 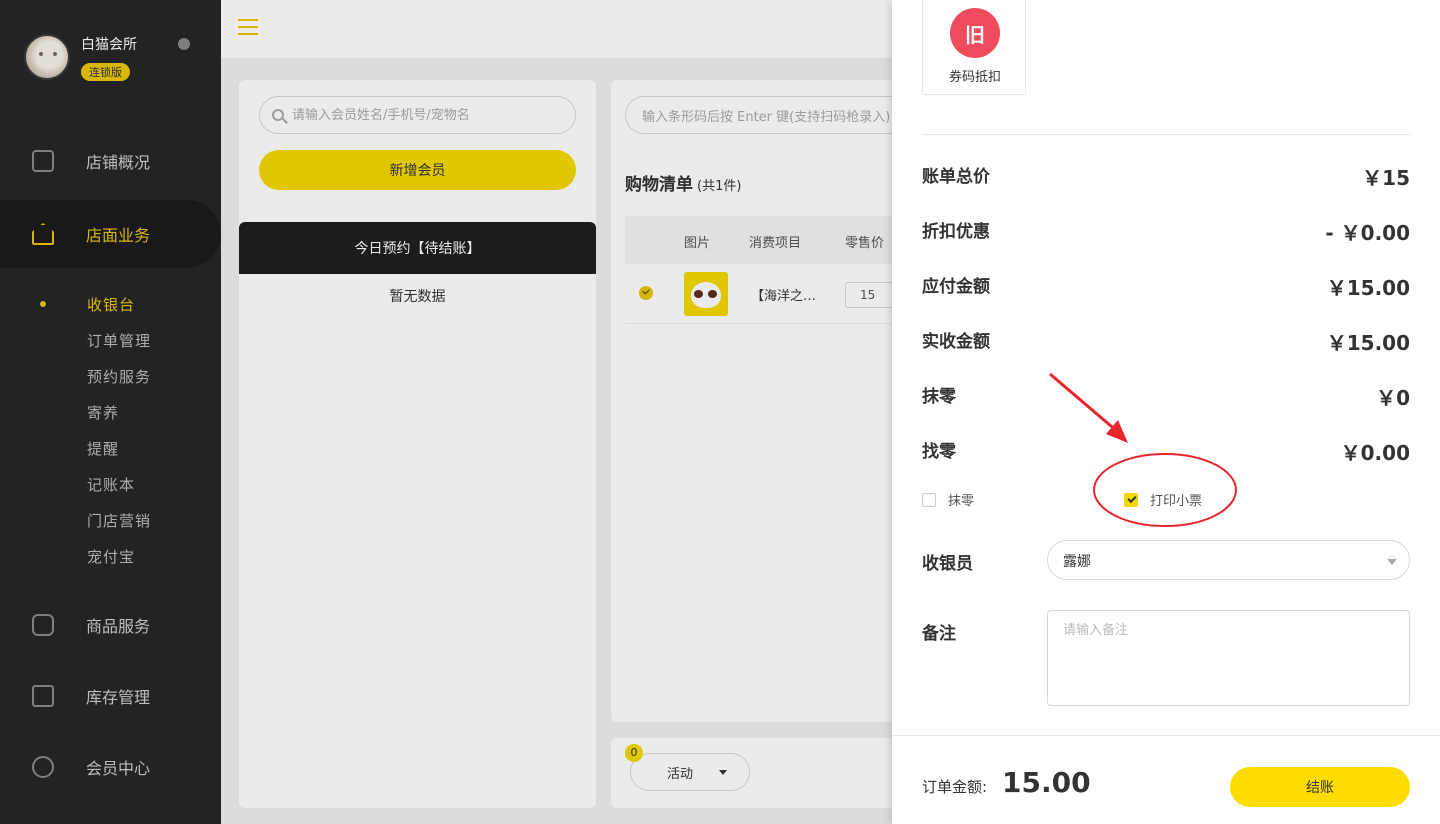 What do you see at coordinates (1228, 658) in the screenshot?
I see `remark-textarea` at bounding box center [1228, 658].